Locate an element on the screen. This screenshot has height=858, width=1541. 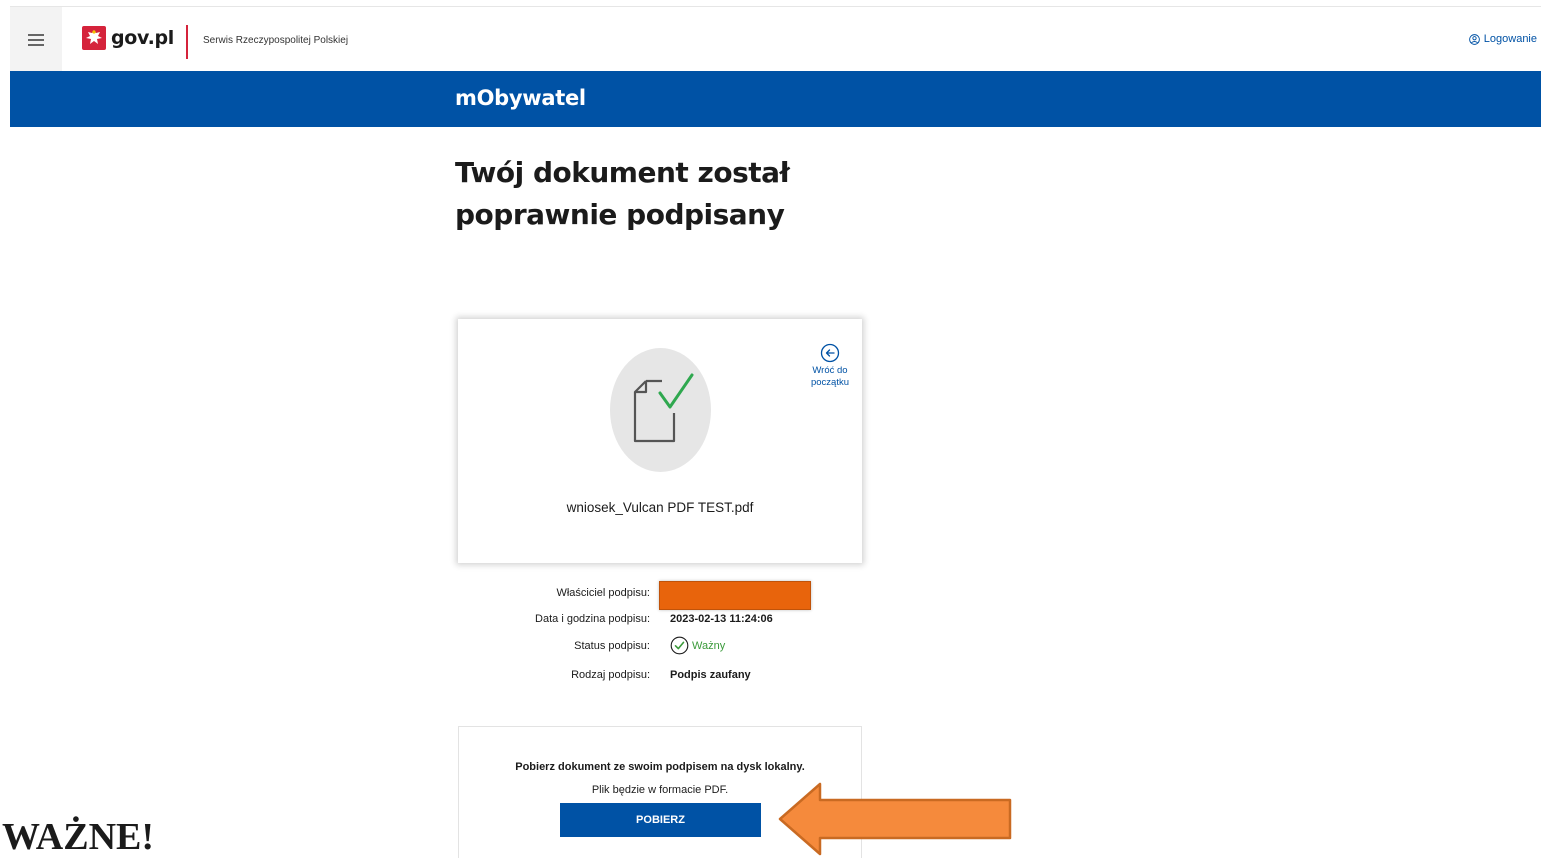
menu-button is located at coordinates (36, 39).